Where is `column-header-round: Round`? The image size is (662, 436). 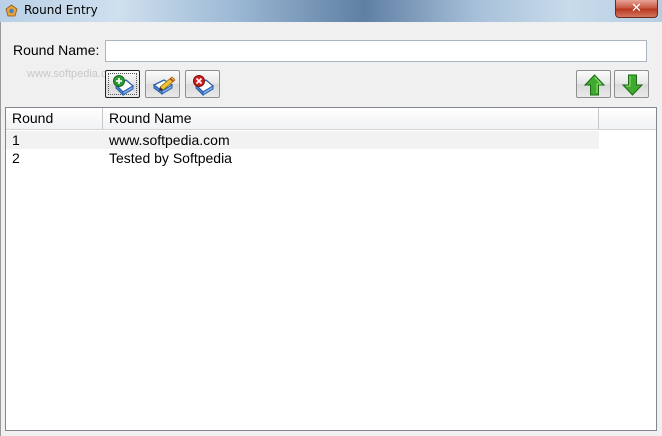
column-header-round: Round is located at coordinates (54, 118).